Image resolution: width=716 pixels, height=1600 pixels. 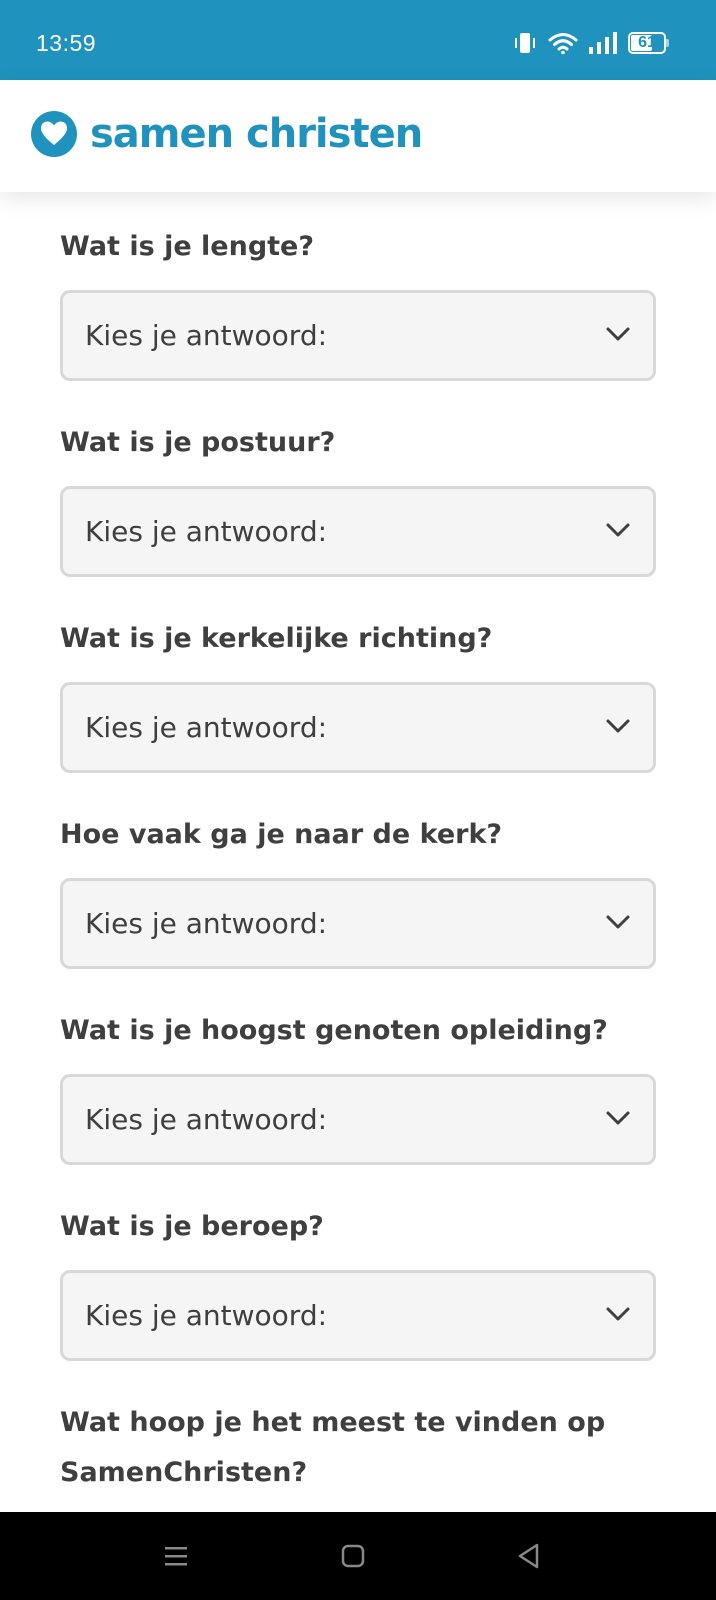 What do you see at coordinates (358, 40) in the screenshot?
I see `status-bar: 13:59 61` at bounding box center [358, 40].